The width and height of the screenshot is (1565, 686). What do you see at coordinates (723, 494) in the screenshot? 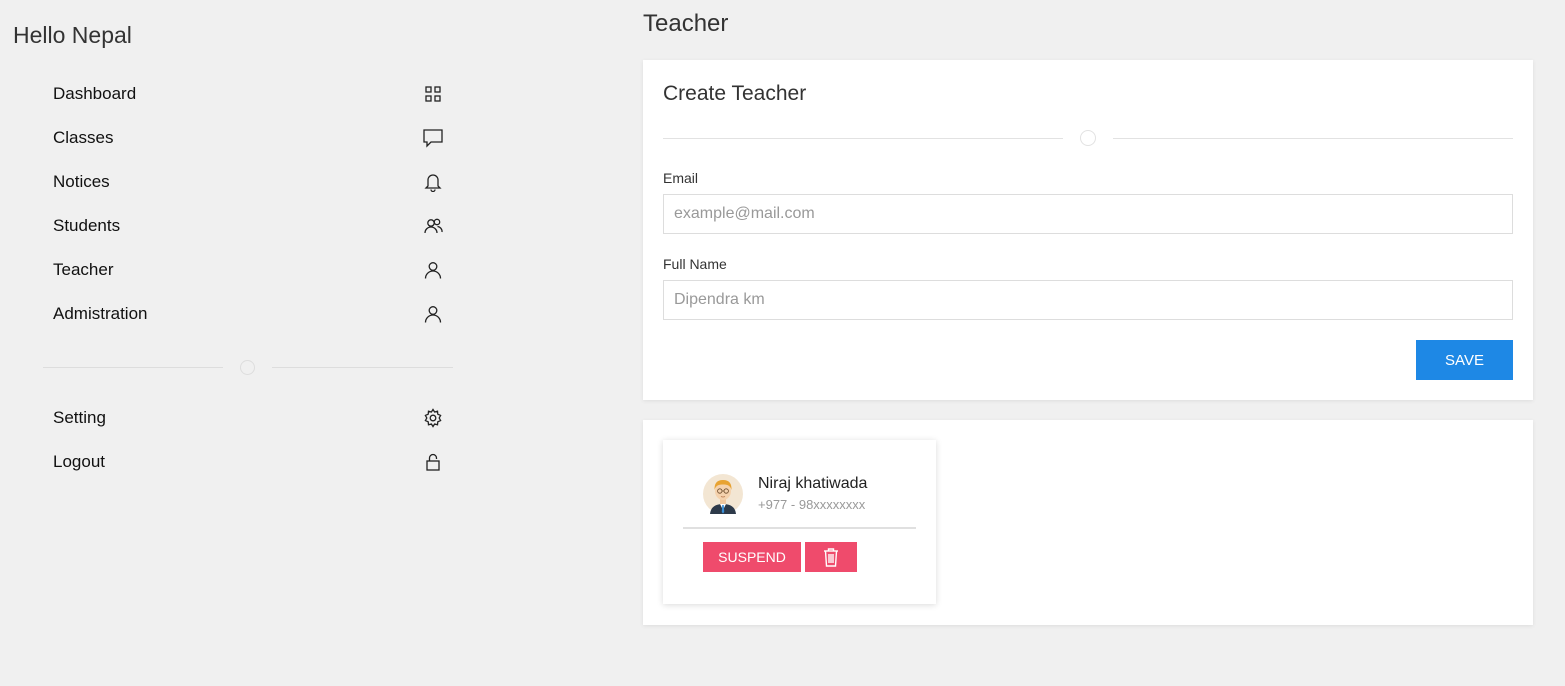
I see `avatar` at bounding box center [723, 494].